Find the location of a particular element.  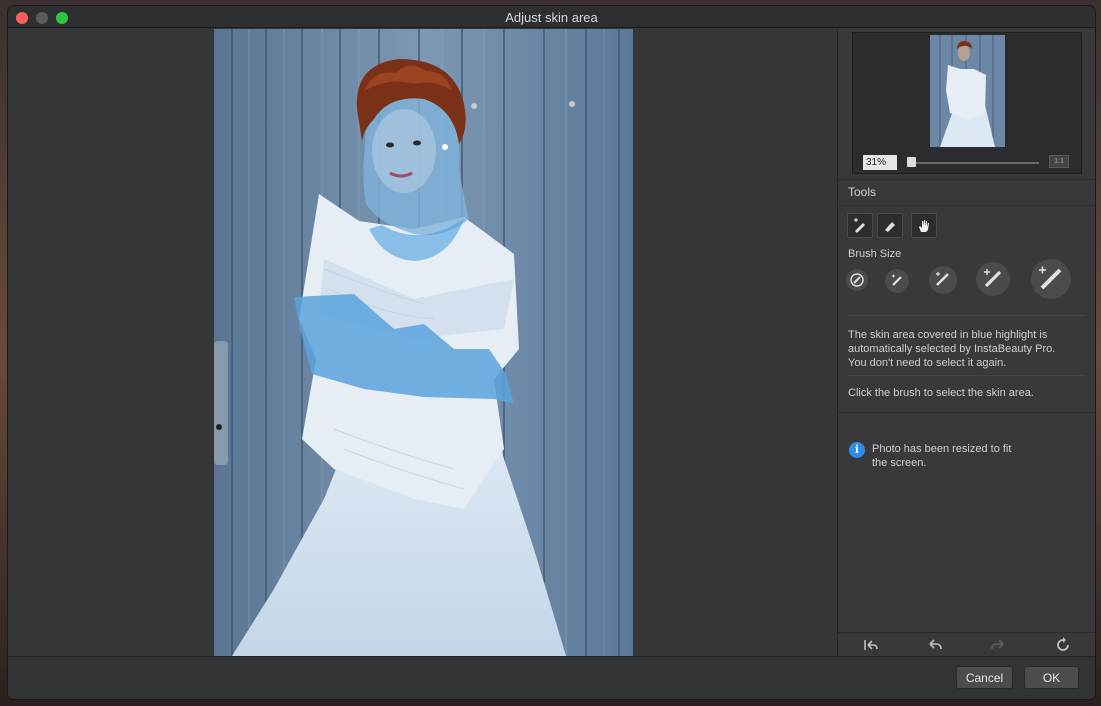

add-skin-brush-button is located at coordinates (860, 225).